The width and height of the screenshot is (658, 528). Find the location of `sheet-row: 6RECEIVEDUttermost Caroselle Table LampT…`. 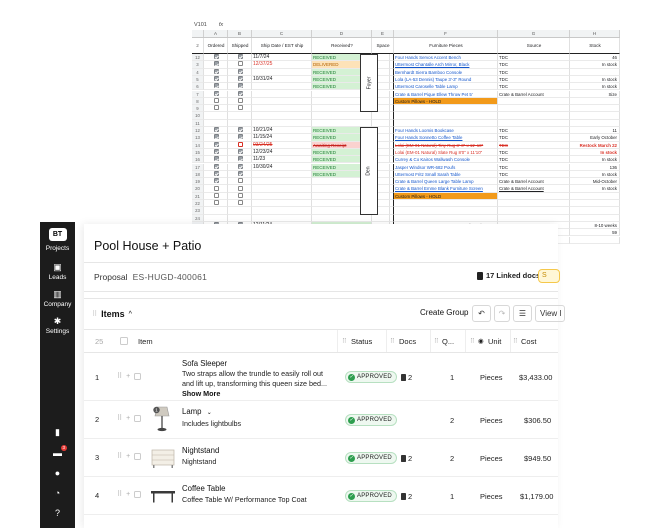

sheet-row: 6RECEIVEDUttermost Caroselle Table LampT… is located at coordinates (406, 87).